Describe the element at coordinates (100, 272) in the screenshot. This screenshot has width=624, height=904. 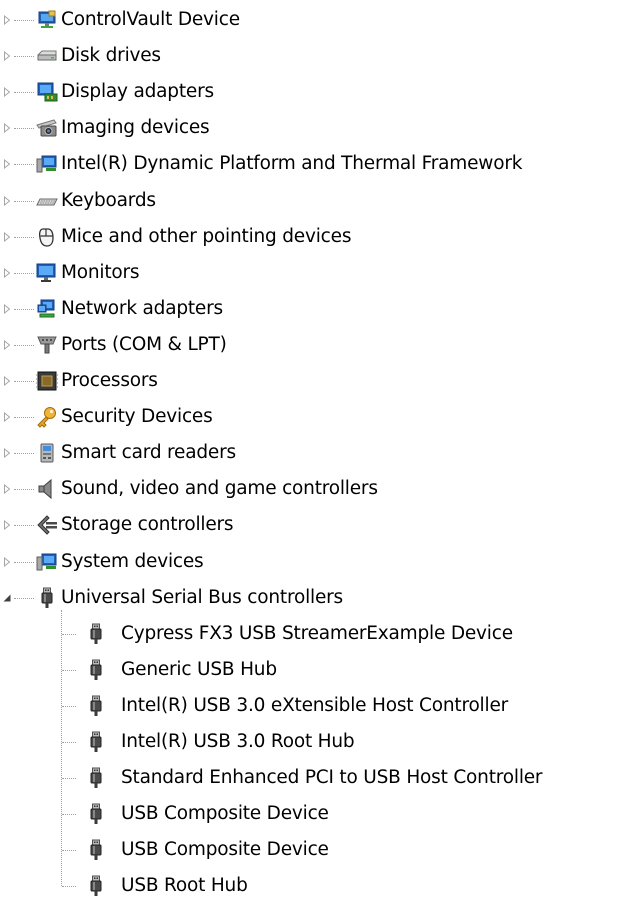
I see `tree-item-label: Monitors` at that location.